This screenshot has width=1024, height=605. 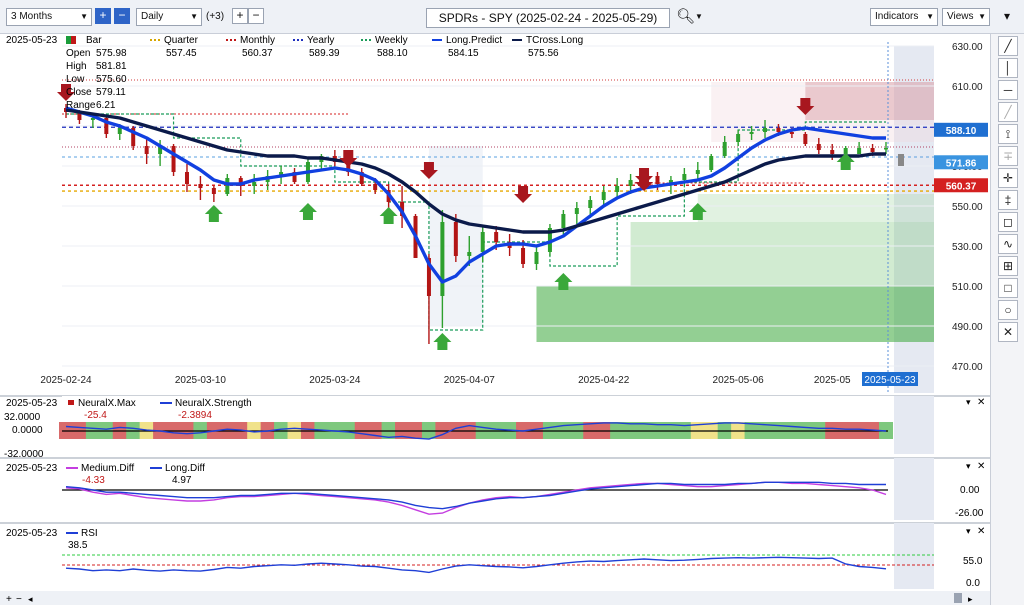 What do you see at coordinates (966, 17) in the screenshot?
I see `views-button: Views ▼` at bounding box center [966, 17].